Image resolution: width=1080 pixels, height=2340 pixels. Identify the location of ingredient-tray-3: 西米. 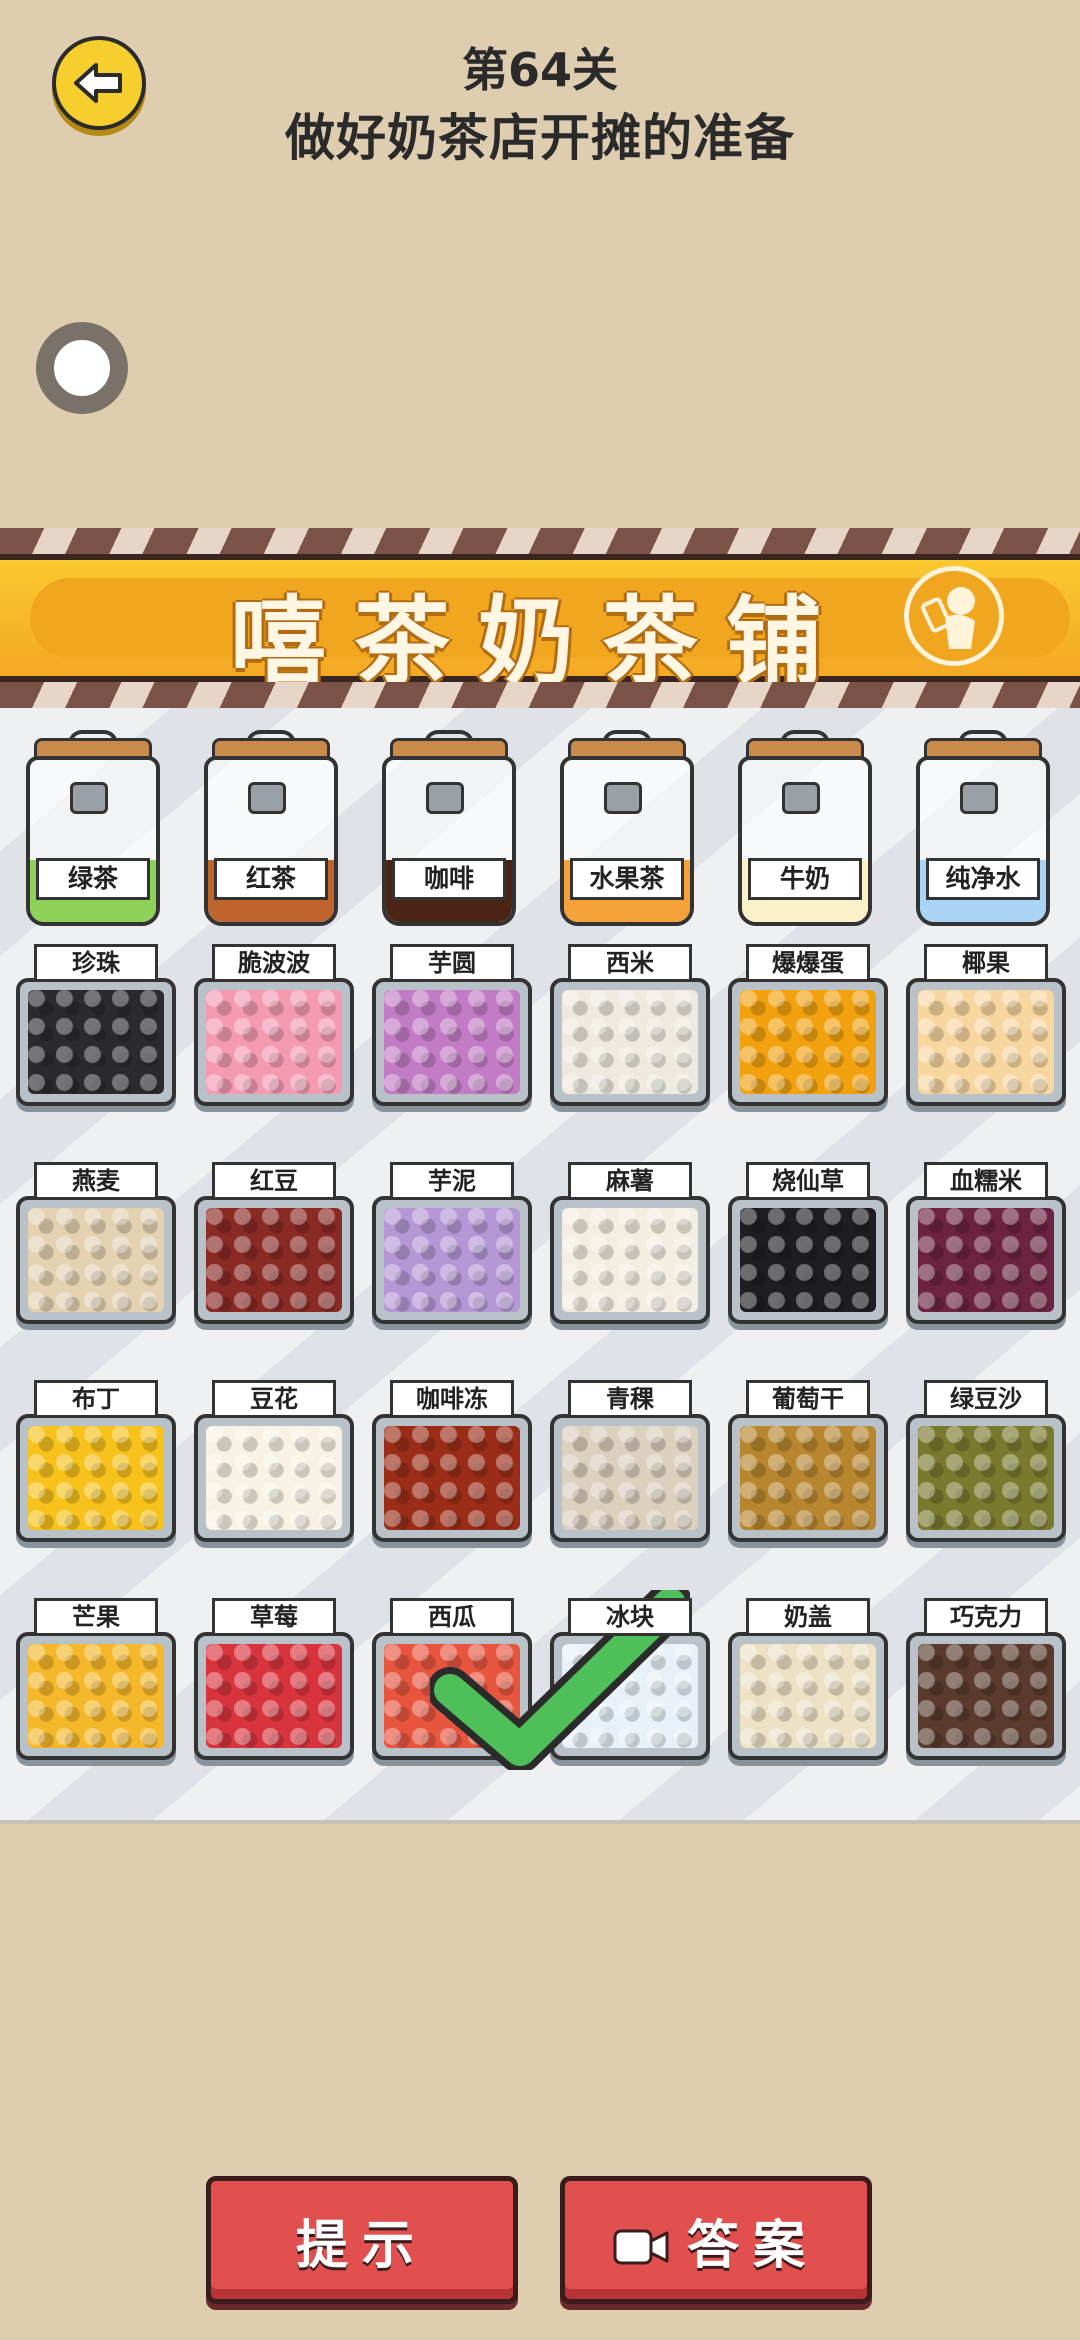
(630, 1025).